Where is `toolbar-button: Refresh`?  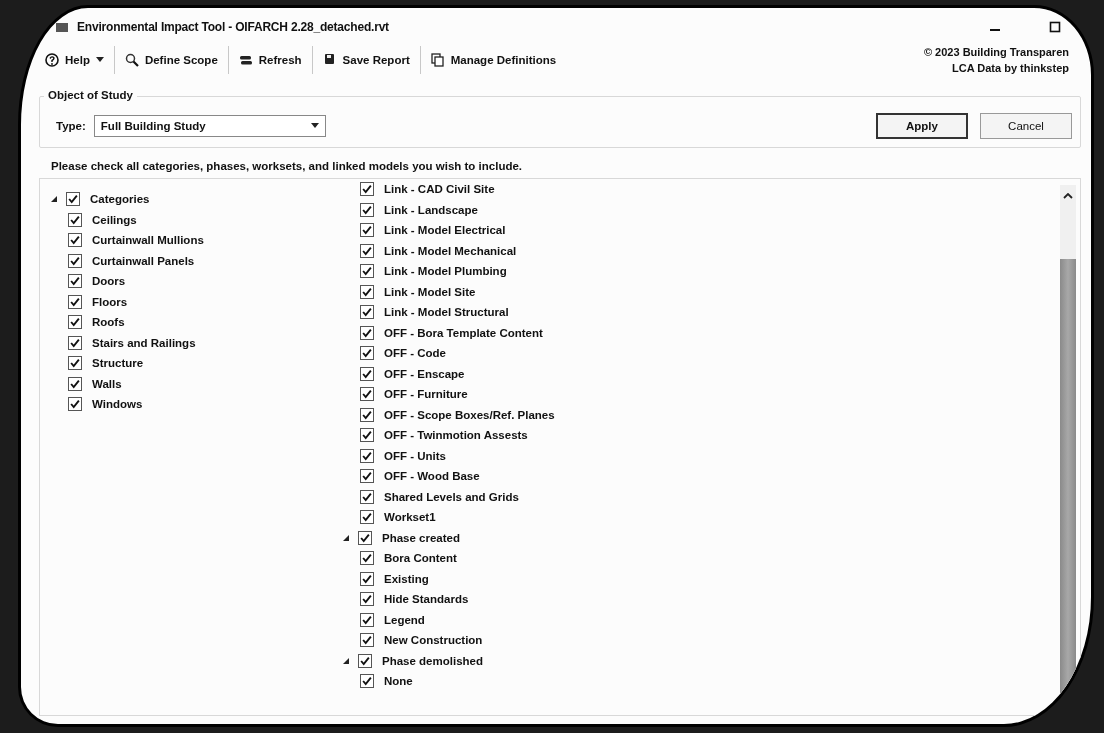
toolbar-button: Refresh is located at coordinates (270, 60).